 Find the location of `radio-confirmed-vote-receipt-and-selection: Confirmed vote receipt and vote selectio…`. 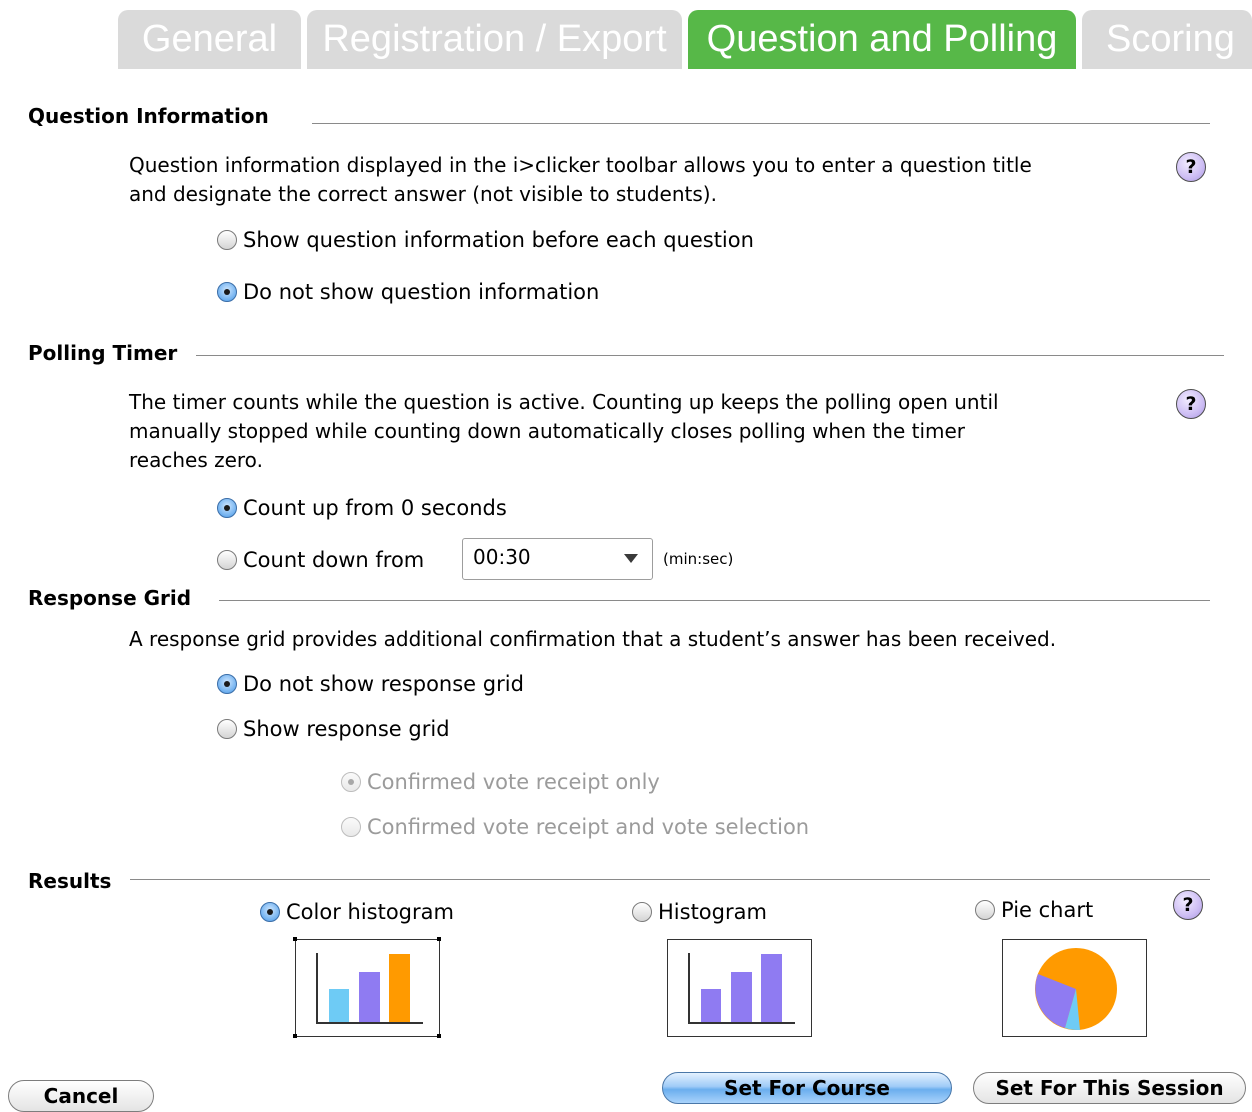

radio-confirmed-vote-receipt-and-selection: Confirmed vote receipt and vote selectio… is located at coordinates (575, 827).